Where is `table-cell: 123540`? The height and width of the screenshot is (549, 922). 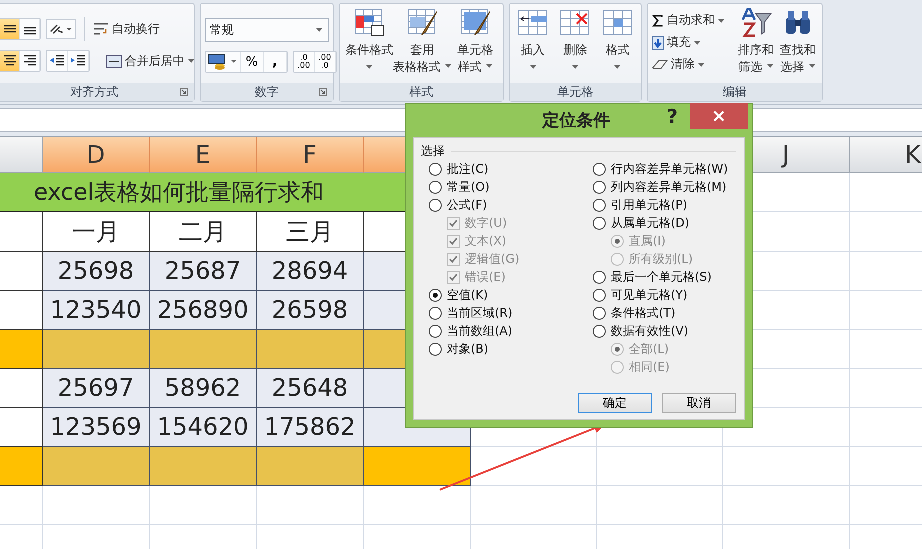 table-cell: 123540 is located at coordinates (96, 310).